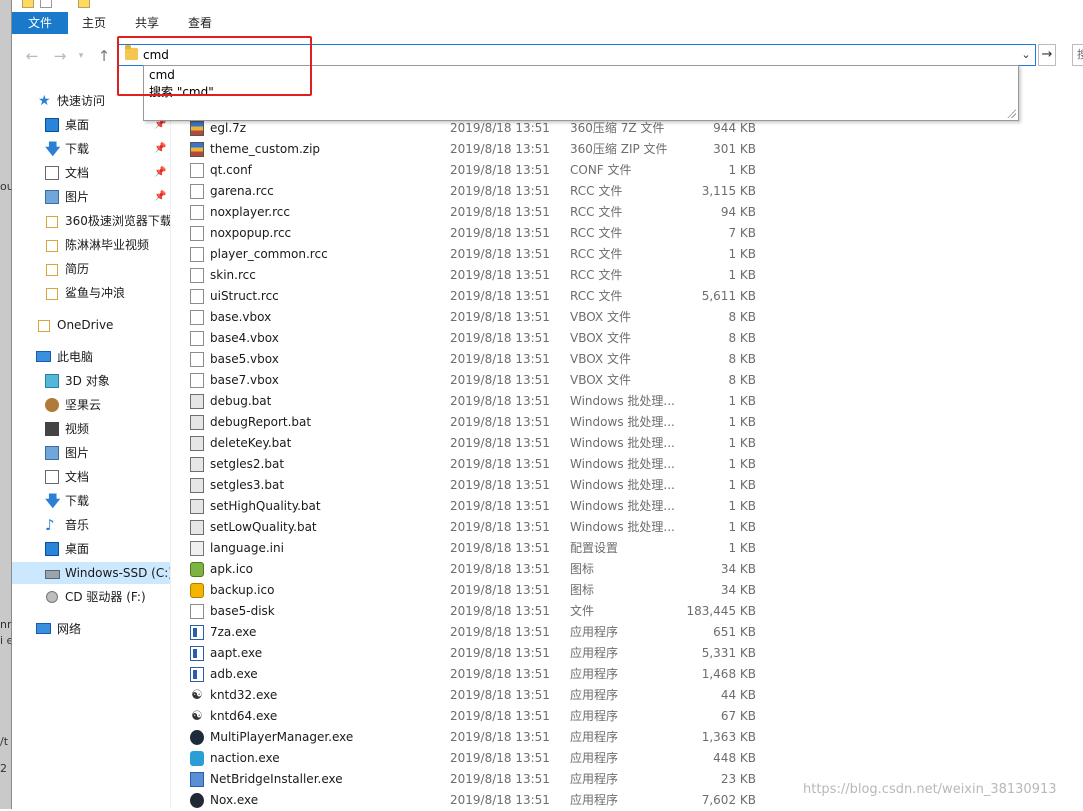 The image size is (1083, 811). What do you see at coordinates (52, 125) in the screenshot?
I see `desktop-icon` at bounding box center [52, 125].